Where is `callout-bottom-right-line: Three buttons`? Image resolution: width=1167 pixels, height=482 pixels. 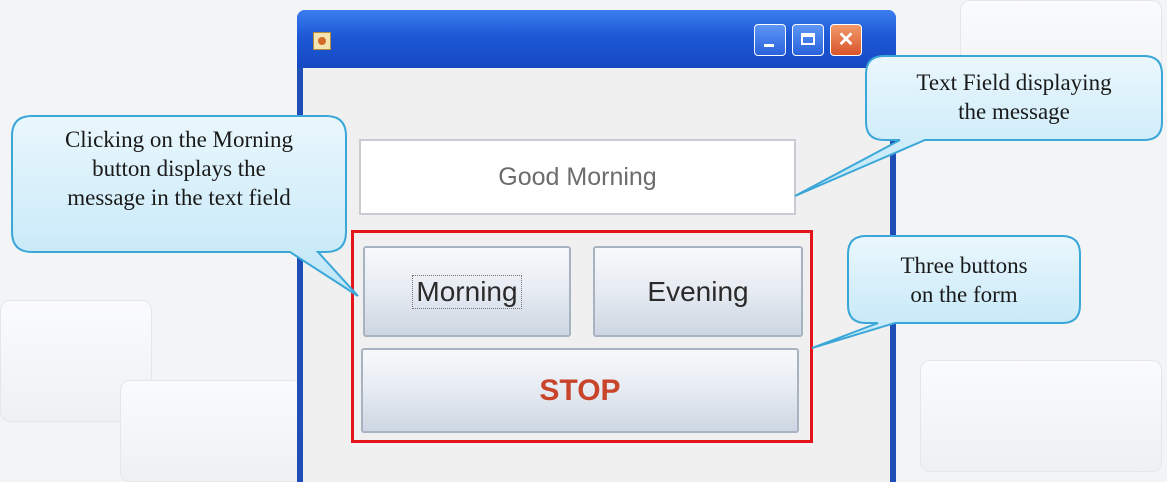 callout-bottom-right-line: Three buttons is located at coordinates (964, 265).